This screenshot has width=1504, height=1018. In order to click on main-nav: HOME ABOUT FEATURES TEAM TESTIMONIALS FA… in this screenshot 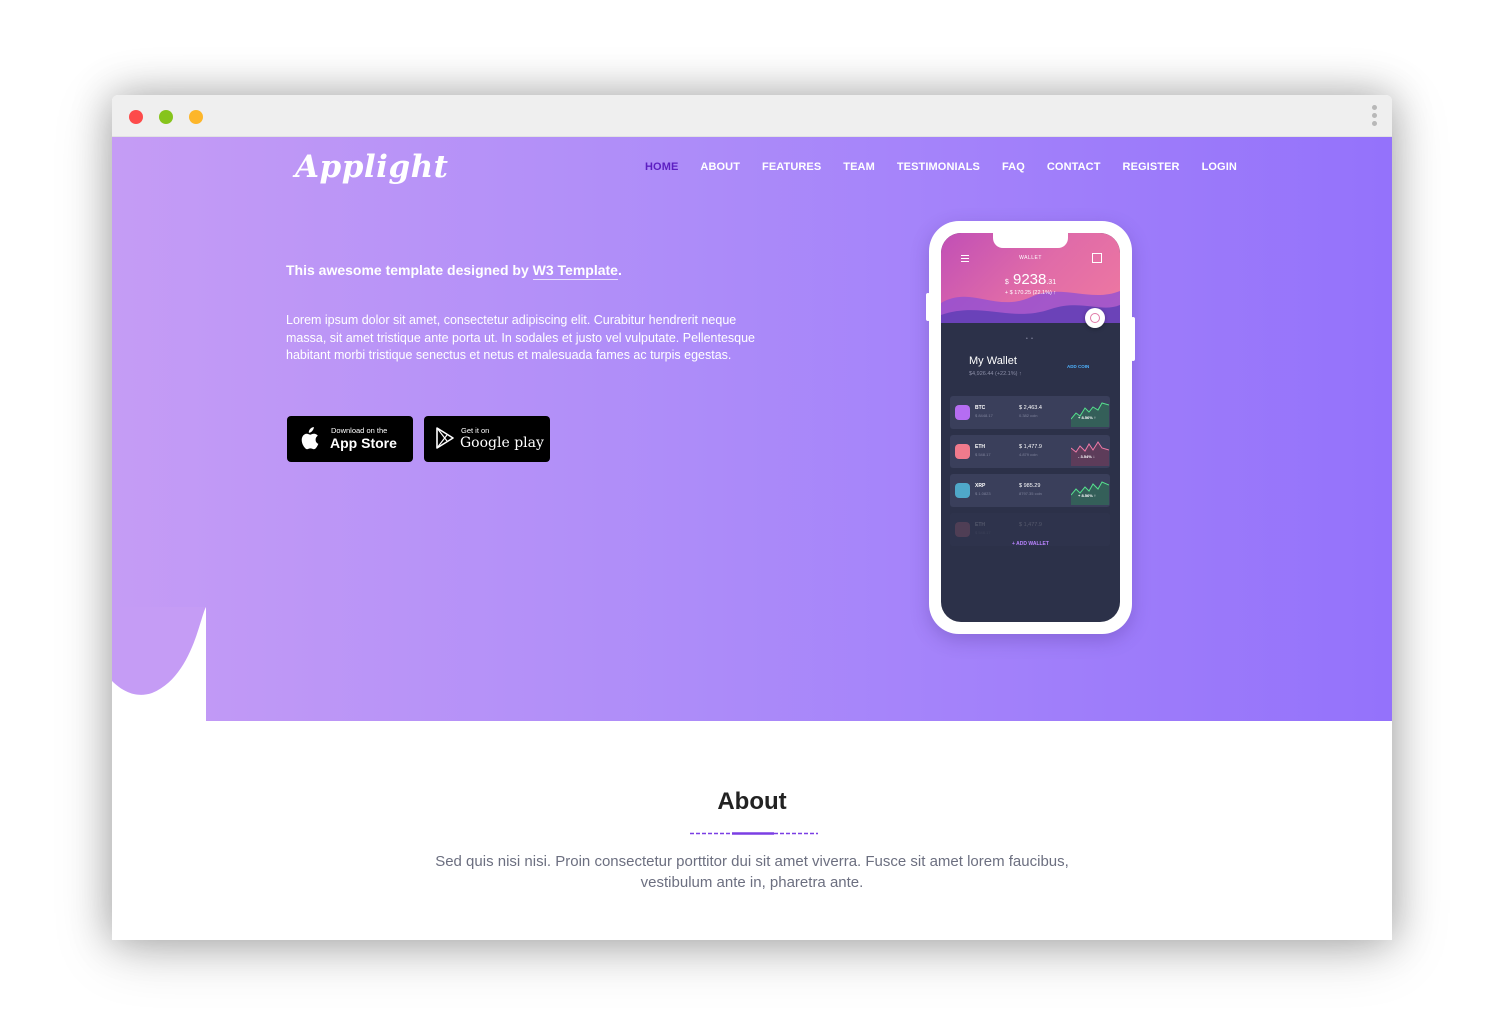, I will do `click(952, 167)`.